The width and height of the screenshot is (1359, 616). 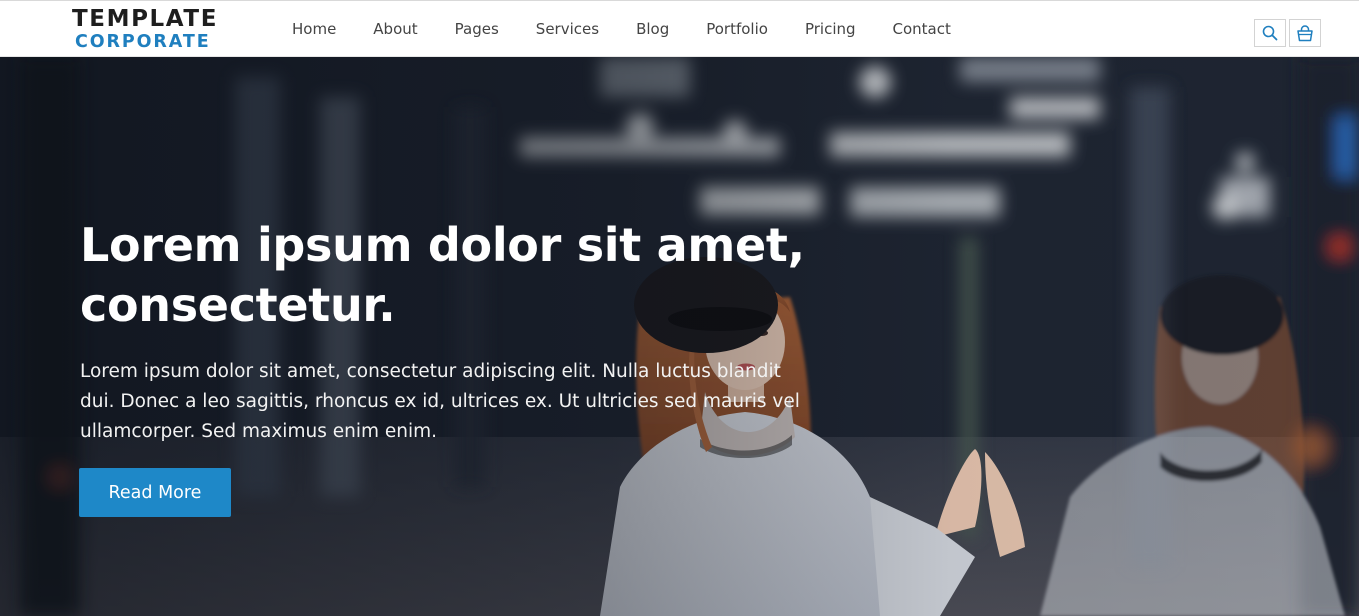 I want to click on logo-text-corporate: CORPORATE, so click(x=143, y=42).